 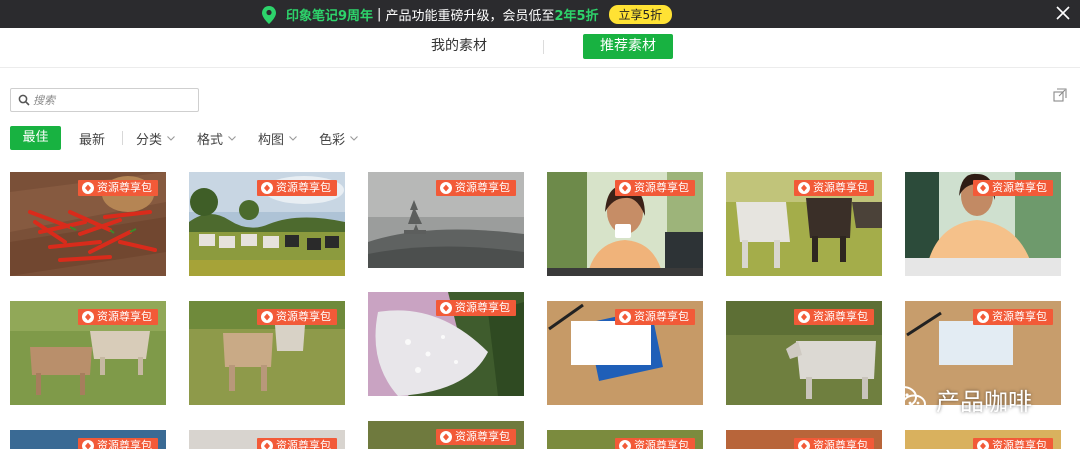 What do you see at coordinates (543, 47) in the screenshot?
I see `tab-divider` at bounding box center [543, 47].